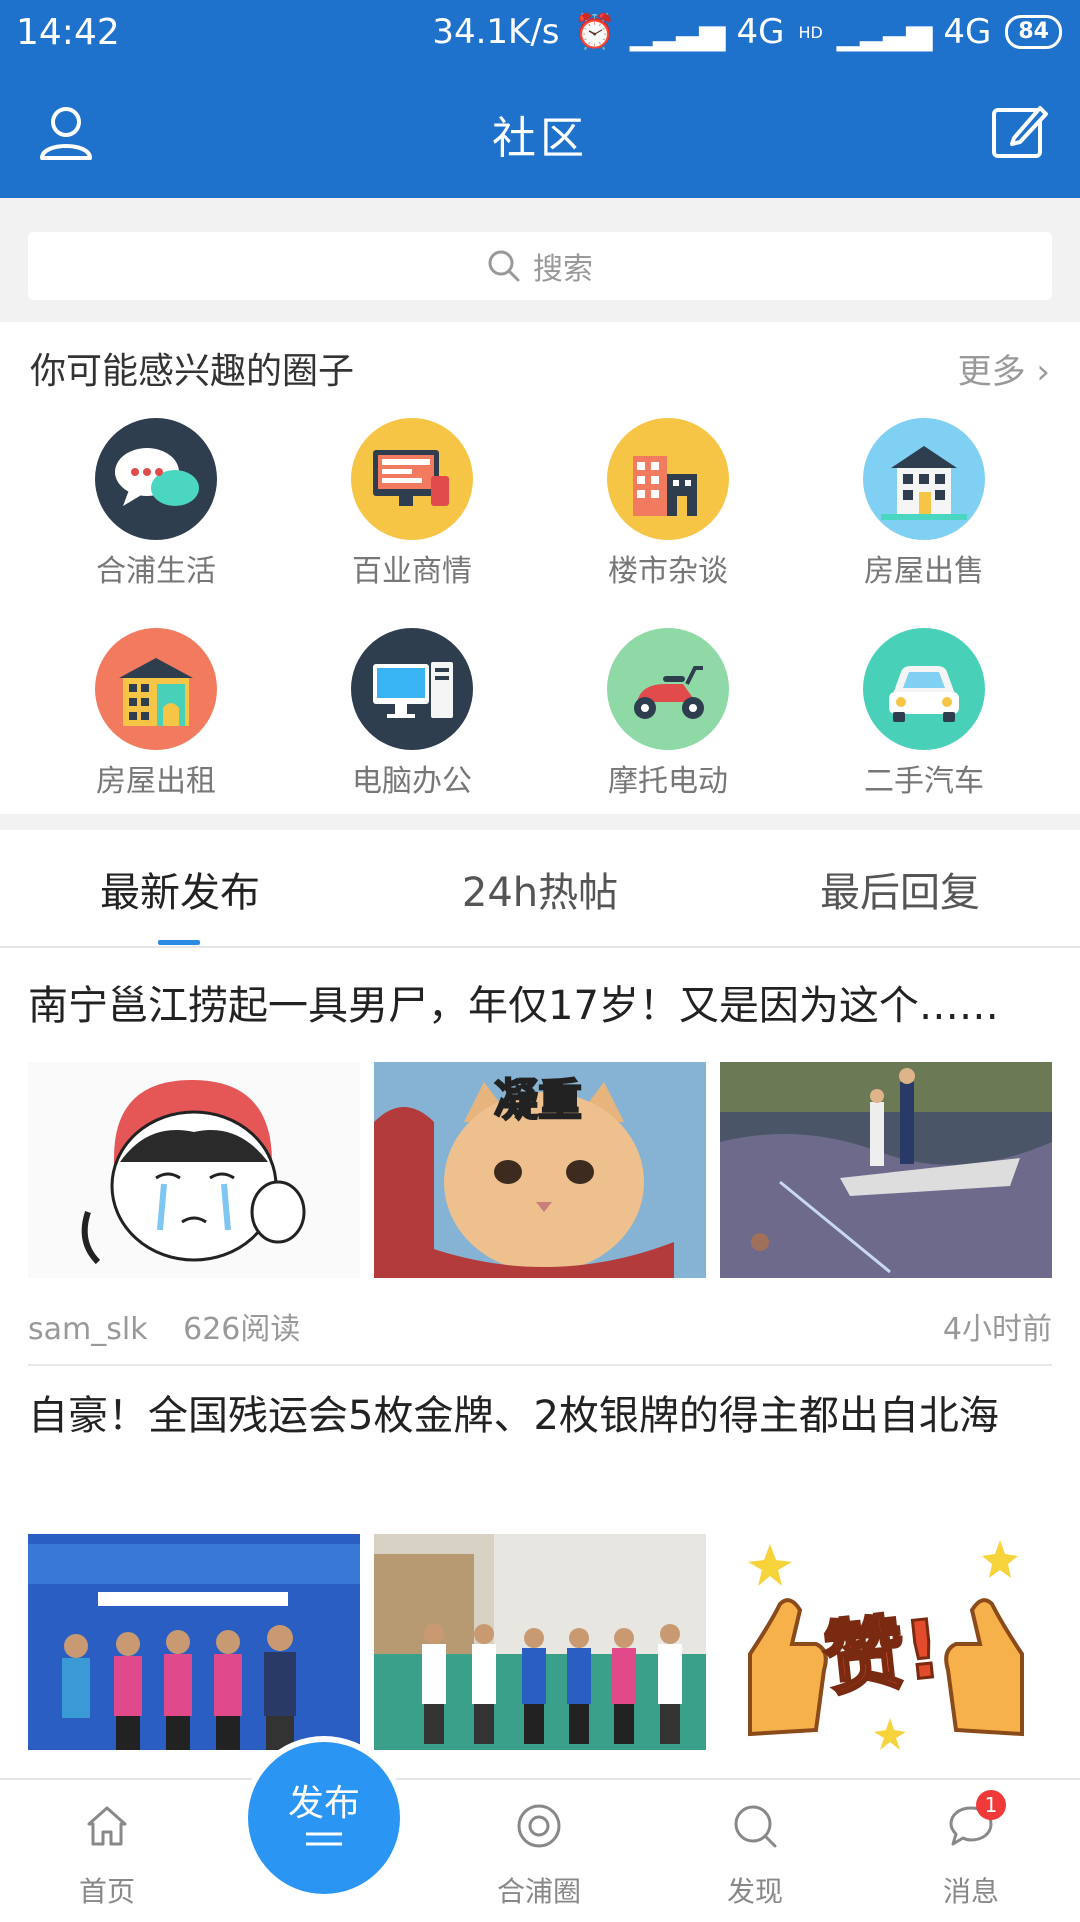 The height and width of the screenshot is (1922, 1080). I want to click on chevron-right-icon: ›, so click(1037, 372).